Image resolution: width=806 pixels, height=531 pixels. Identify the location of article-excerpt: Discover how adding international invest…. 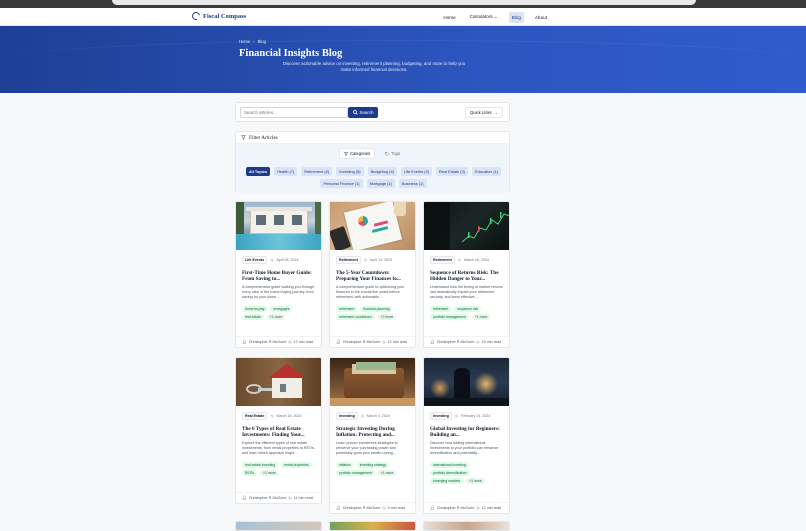
(464, 448).